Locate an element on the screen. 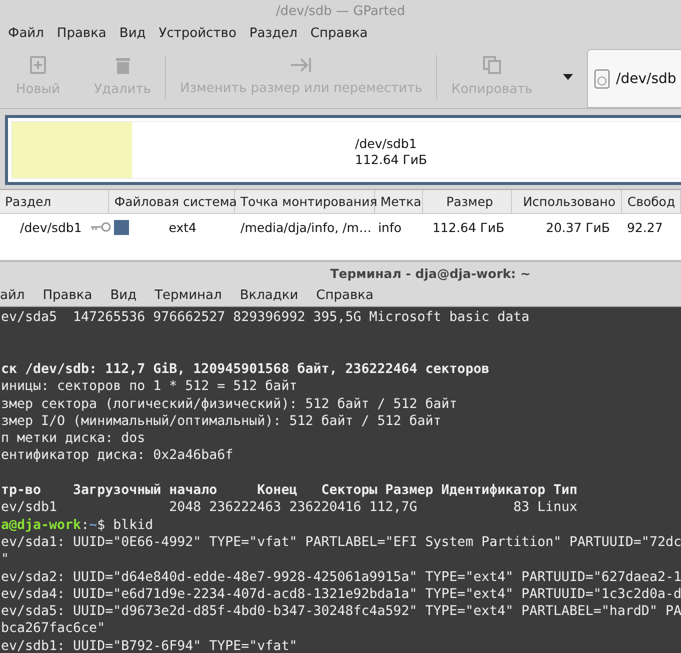 The width and height of the screenshot is (681, 653). move-right-icon is located at coordinates (301, 65).